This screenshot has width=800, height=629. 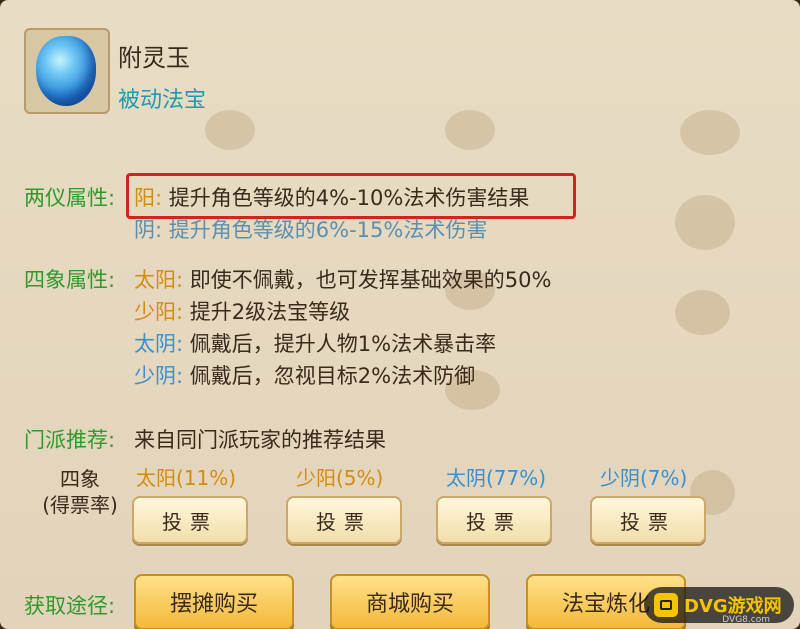 What do you see at coordinates (70, 606) in the screenshot?
I see `obtain-label: 获取途径:` at bounding box center [70, 606].